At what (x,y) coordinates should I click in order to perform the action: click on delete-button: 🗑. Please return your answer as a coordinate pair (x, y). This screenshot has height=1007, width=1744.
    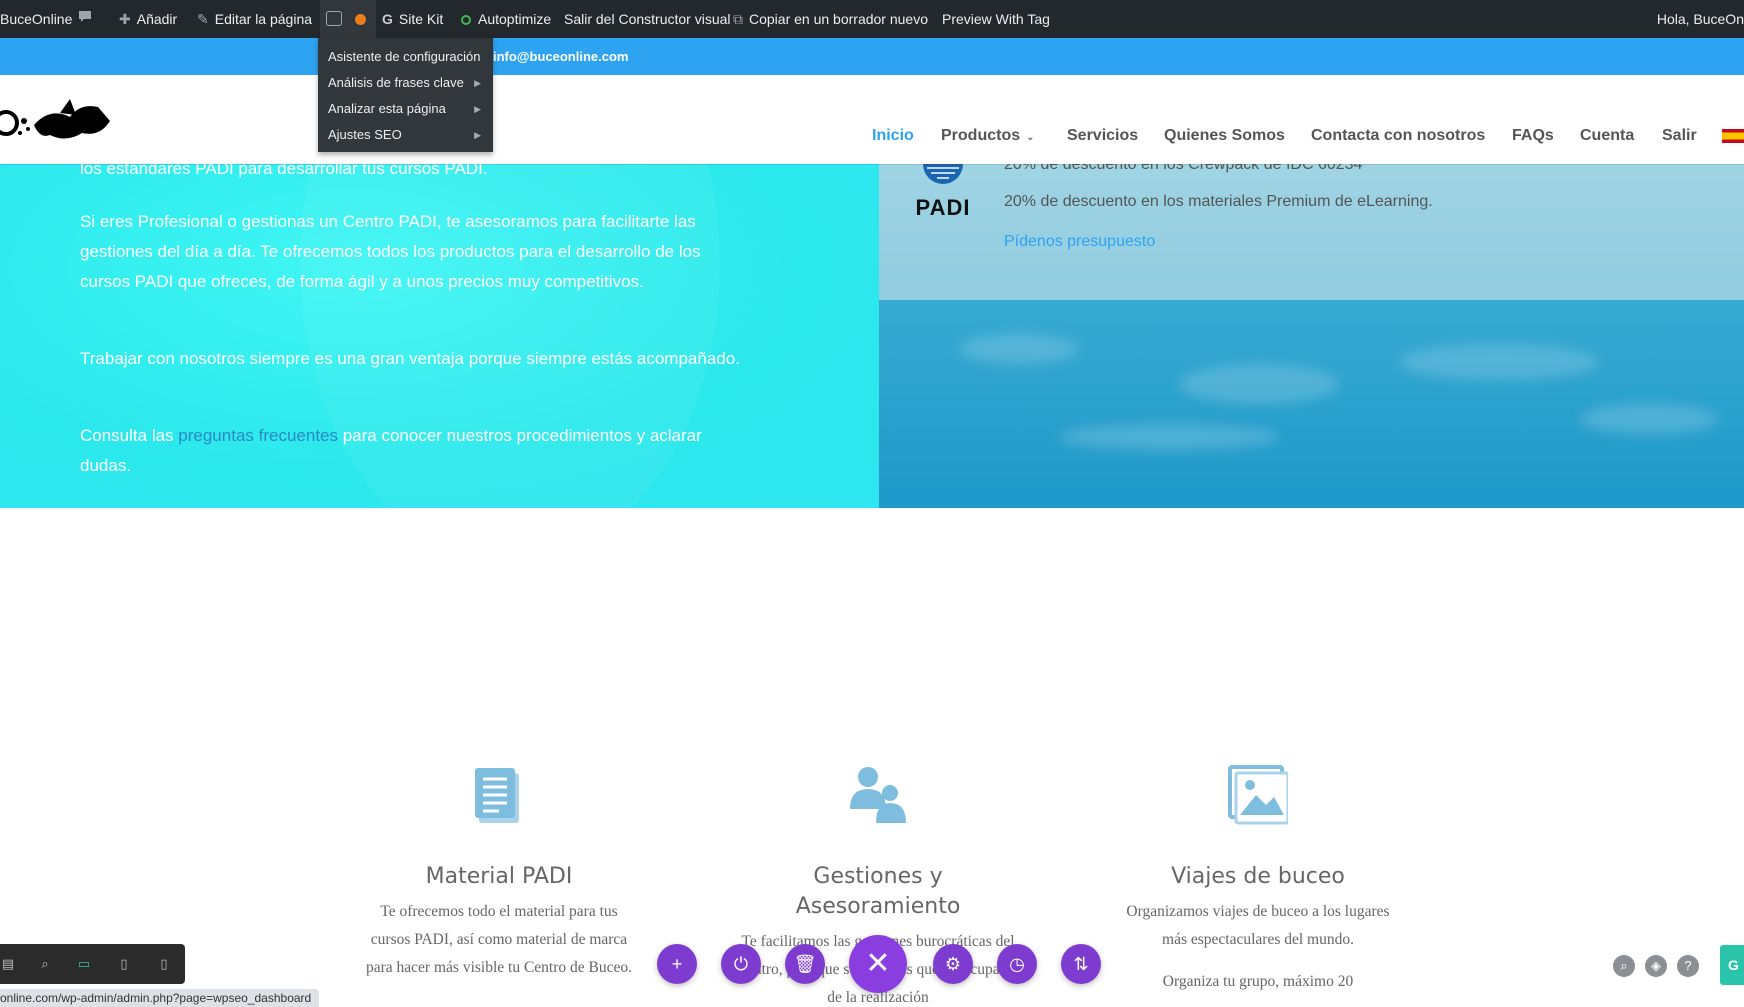
    Looking at the image, I should click on (805, 964).